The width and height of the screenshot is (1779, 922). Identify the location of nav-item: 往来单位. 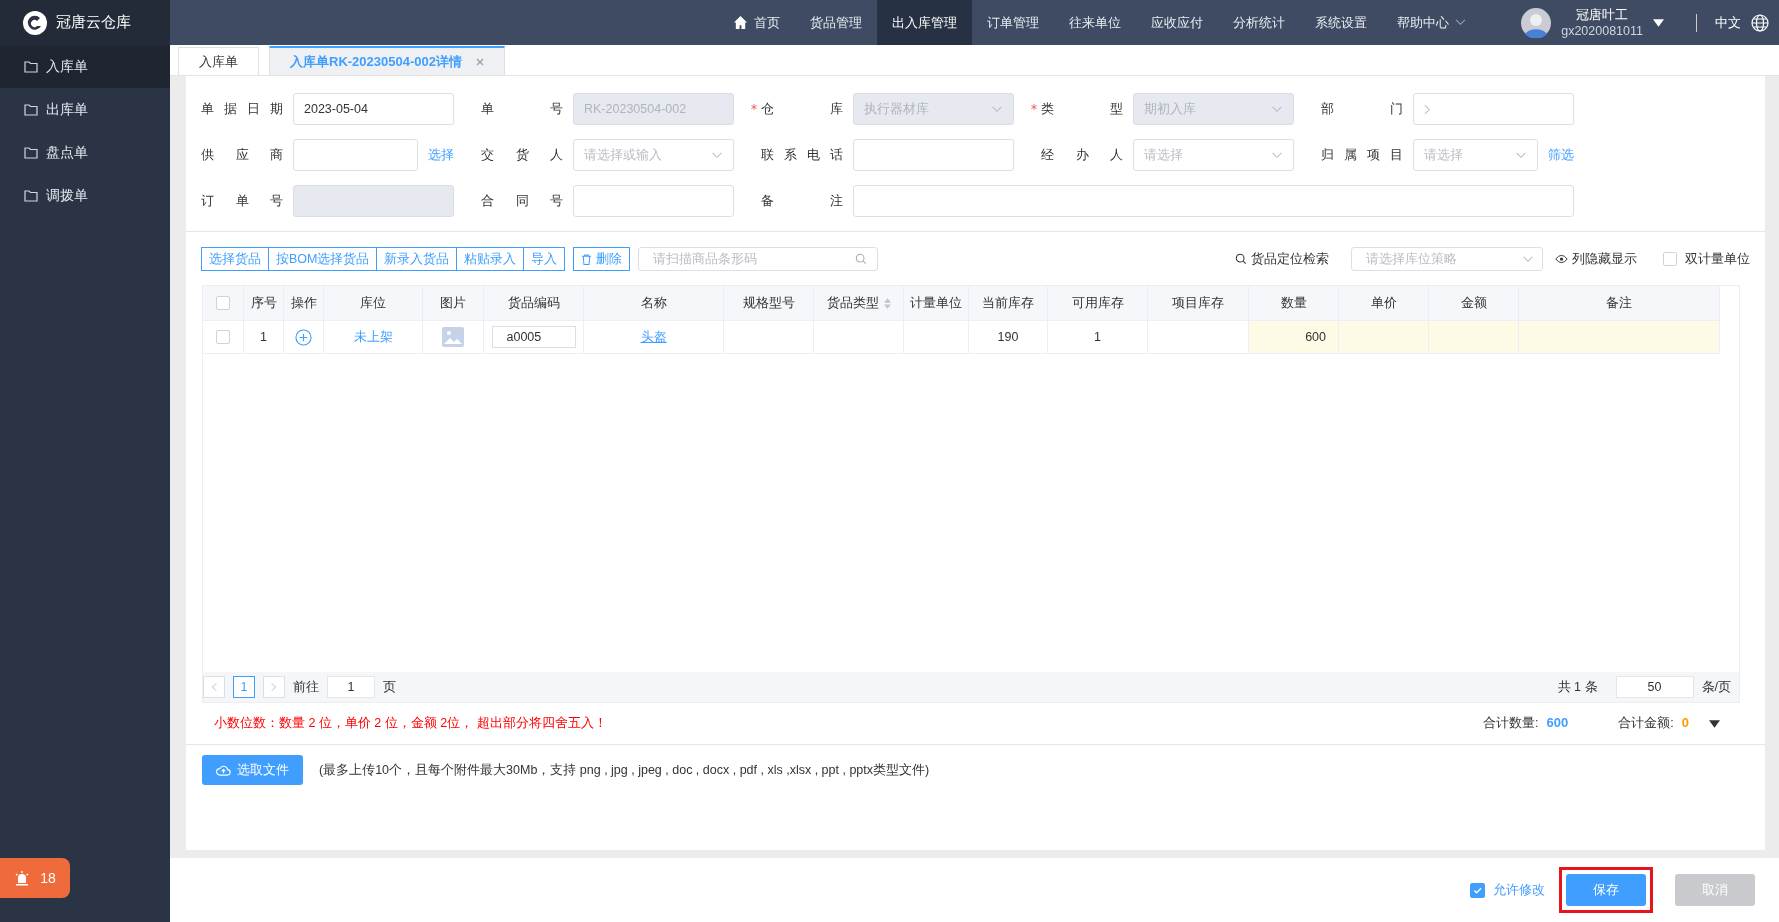
(1095, 22).